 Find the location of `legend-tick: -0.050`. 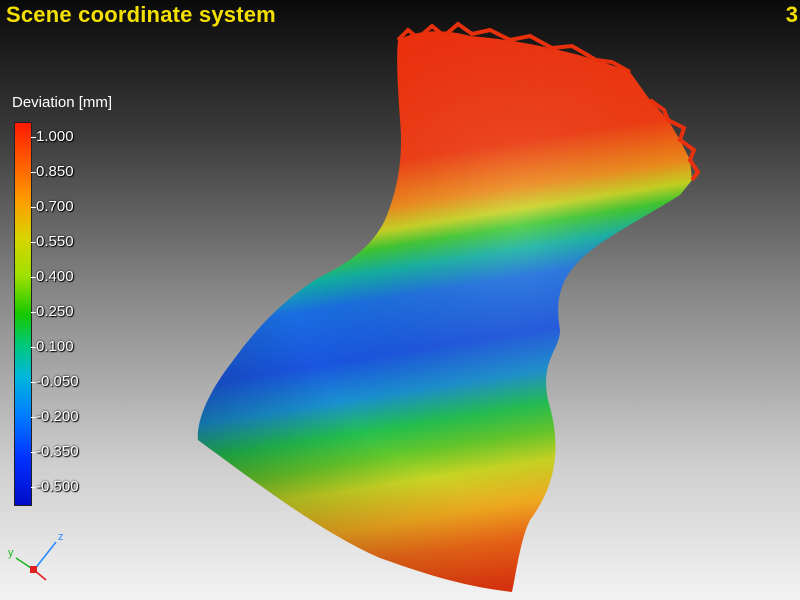

legend-tick: -0.050 is located at coordinates (57, 381).